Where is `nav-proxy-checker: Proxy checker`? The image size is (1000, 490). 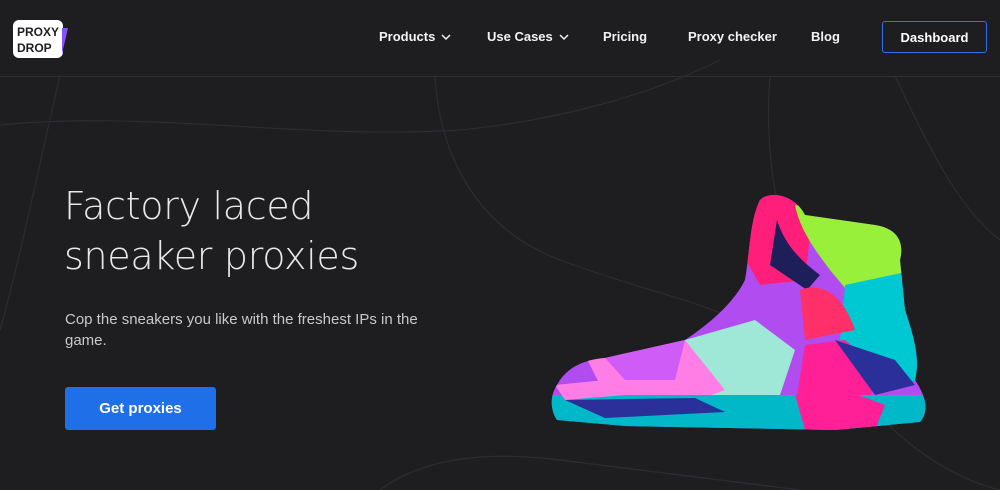
nav-proxy-checker: Proxy checker is located at coordinates (732, 36).